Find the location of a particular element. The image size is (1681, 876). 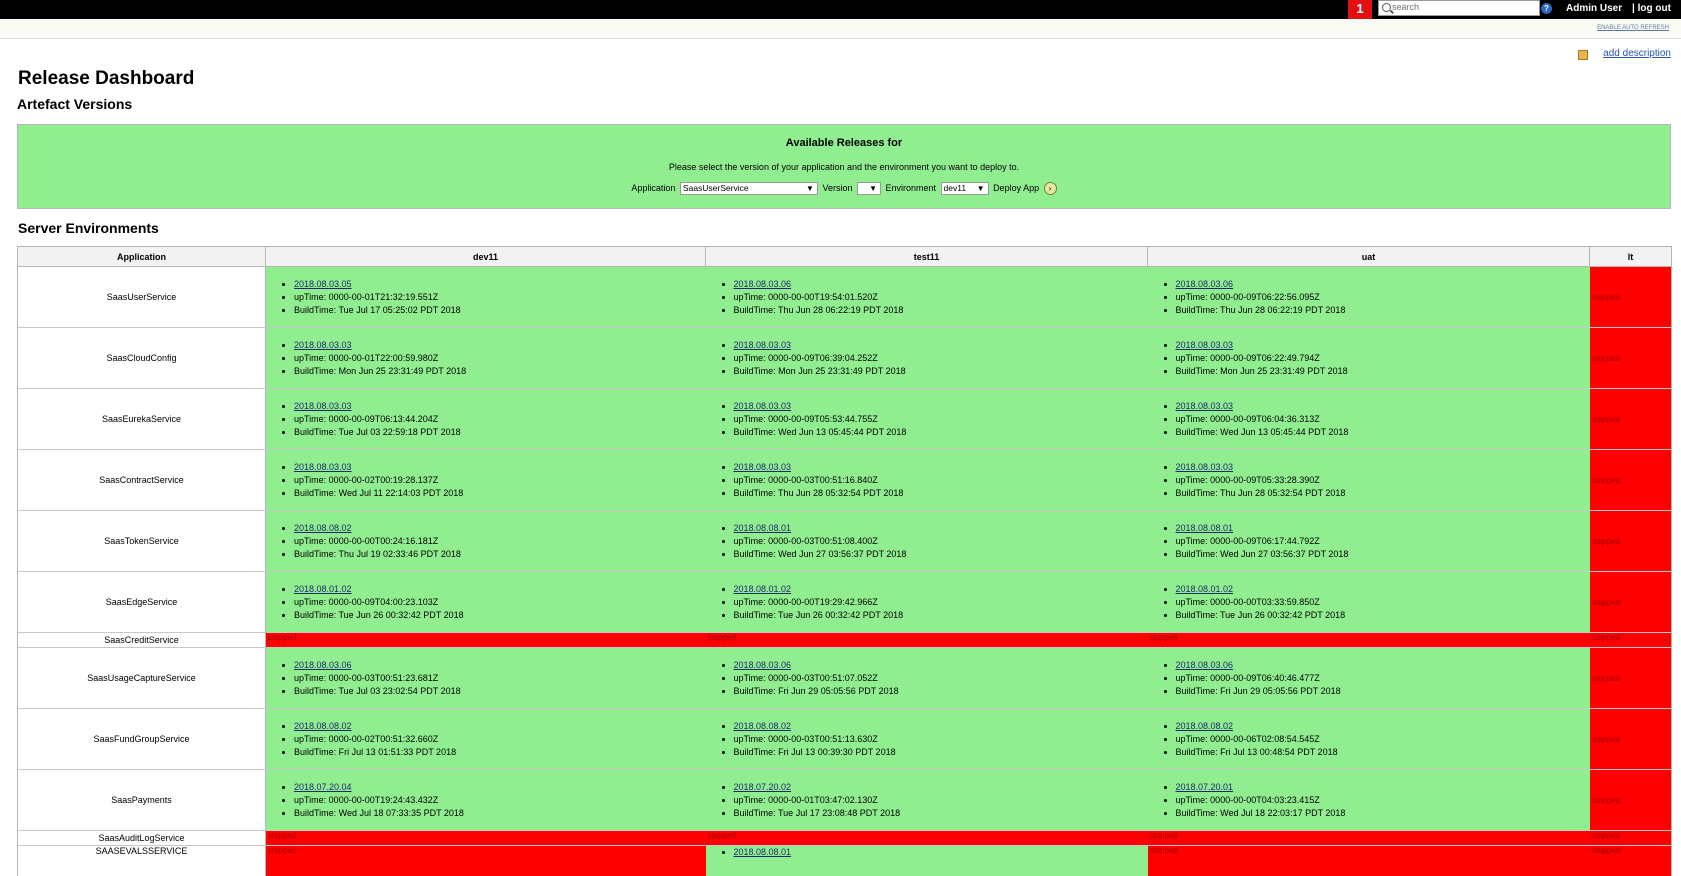

version-link: 2018.07.20.04 is located at coordinates (323, 787).